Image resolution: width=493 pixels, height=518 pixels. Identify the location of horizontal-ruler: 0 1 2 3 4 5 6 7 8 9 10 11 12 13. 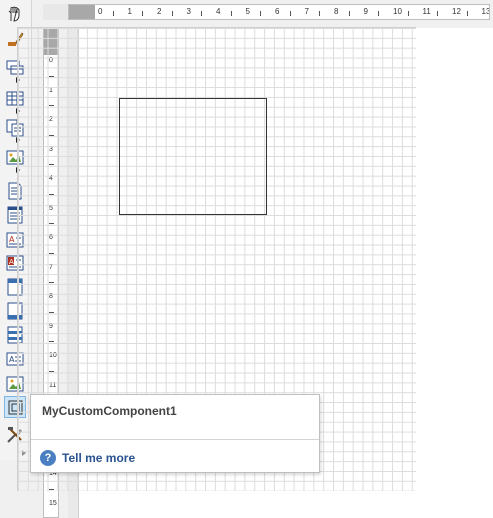
(279, 12).